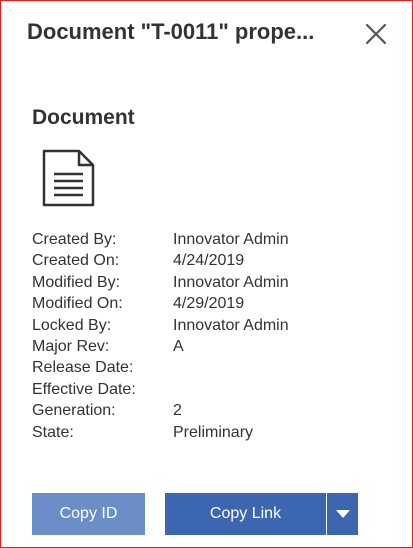 The image size is (413, 548). I want to click on property-label: Modified On:, so click(77, 304).